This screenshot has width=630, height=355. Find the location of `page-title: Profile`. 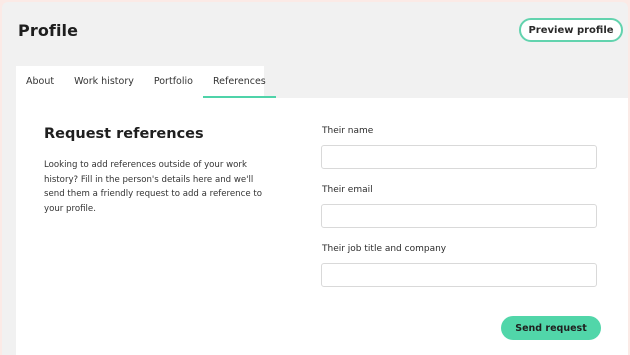

page-title: Profile is located at coordinates (48, 30).